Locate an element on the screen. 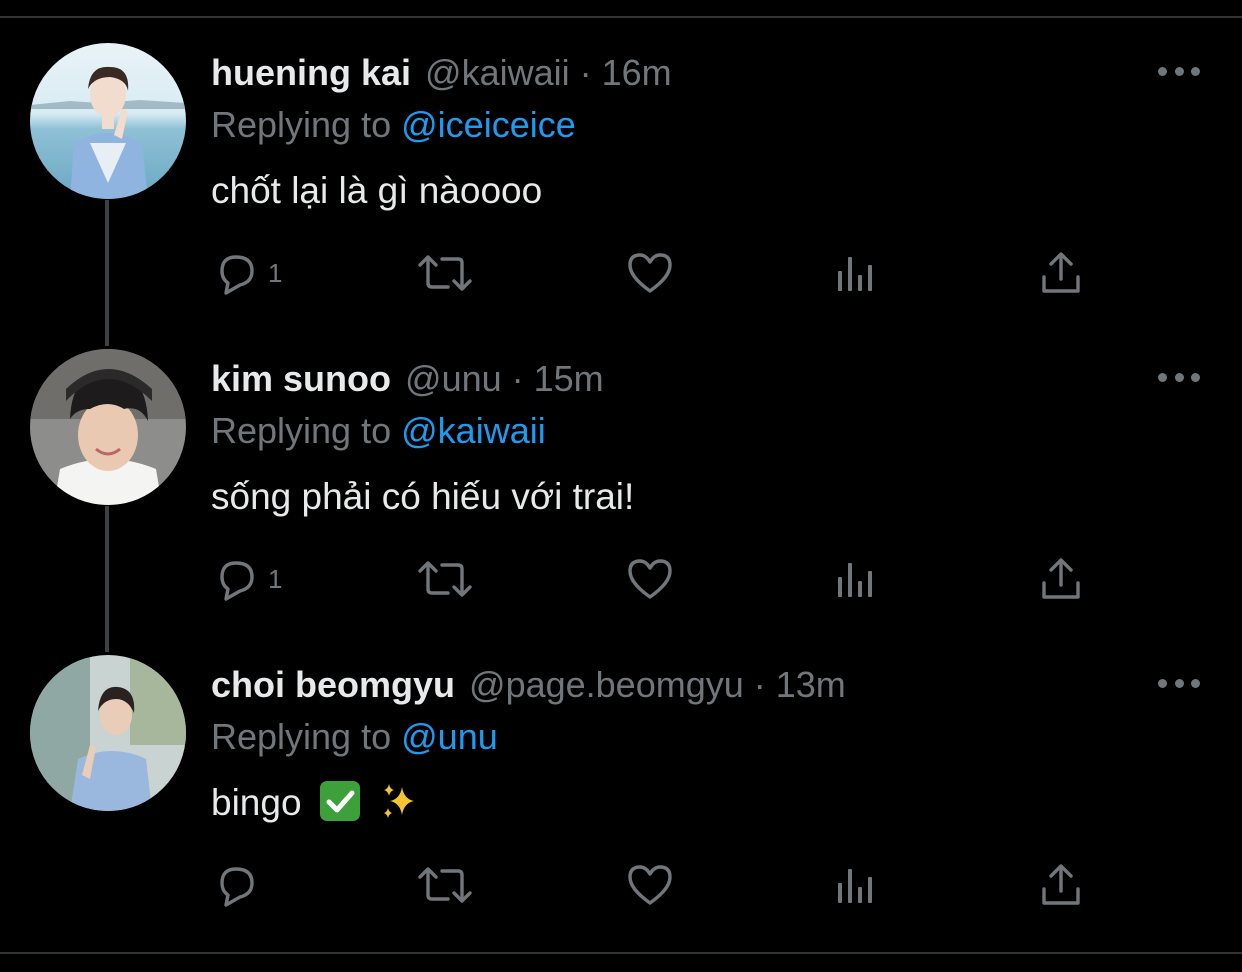 The width and height of the screenshot is (1242, 972). action-bar is located at coordinates (652, 885).